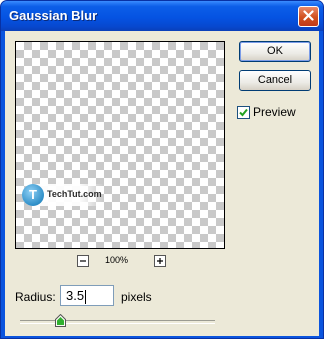  What do you see at coordinates (74, 194) in the screenshot?
I see `logo-text: TechTut.com` at bounding box center [74, 194].